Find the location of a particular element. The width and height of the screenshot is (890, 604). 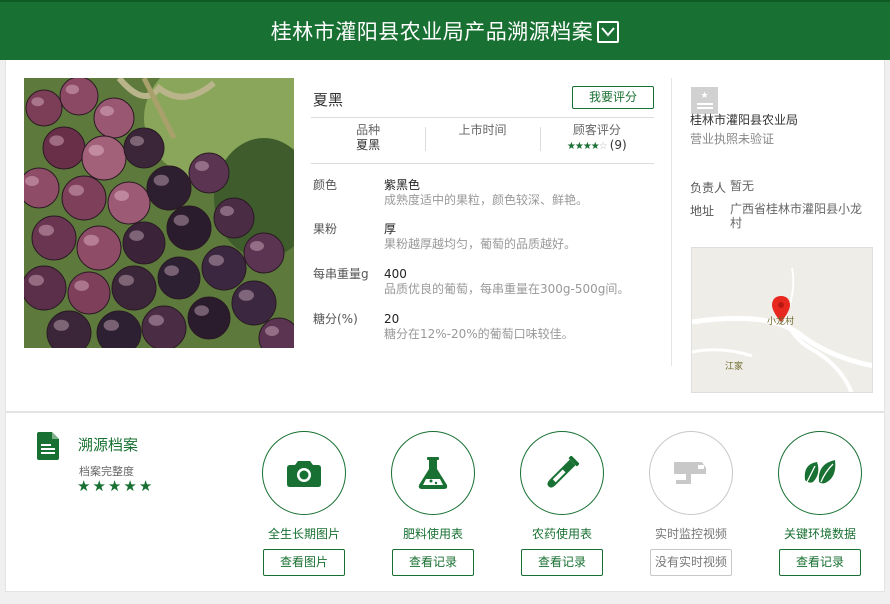

stat-label: 品种 is located at coordinates (368, 130).